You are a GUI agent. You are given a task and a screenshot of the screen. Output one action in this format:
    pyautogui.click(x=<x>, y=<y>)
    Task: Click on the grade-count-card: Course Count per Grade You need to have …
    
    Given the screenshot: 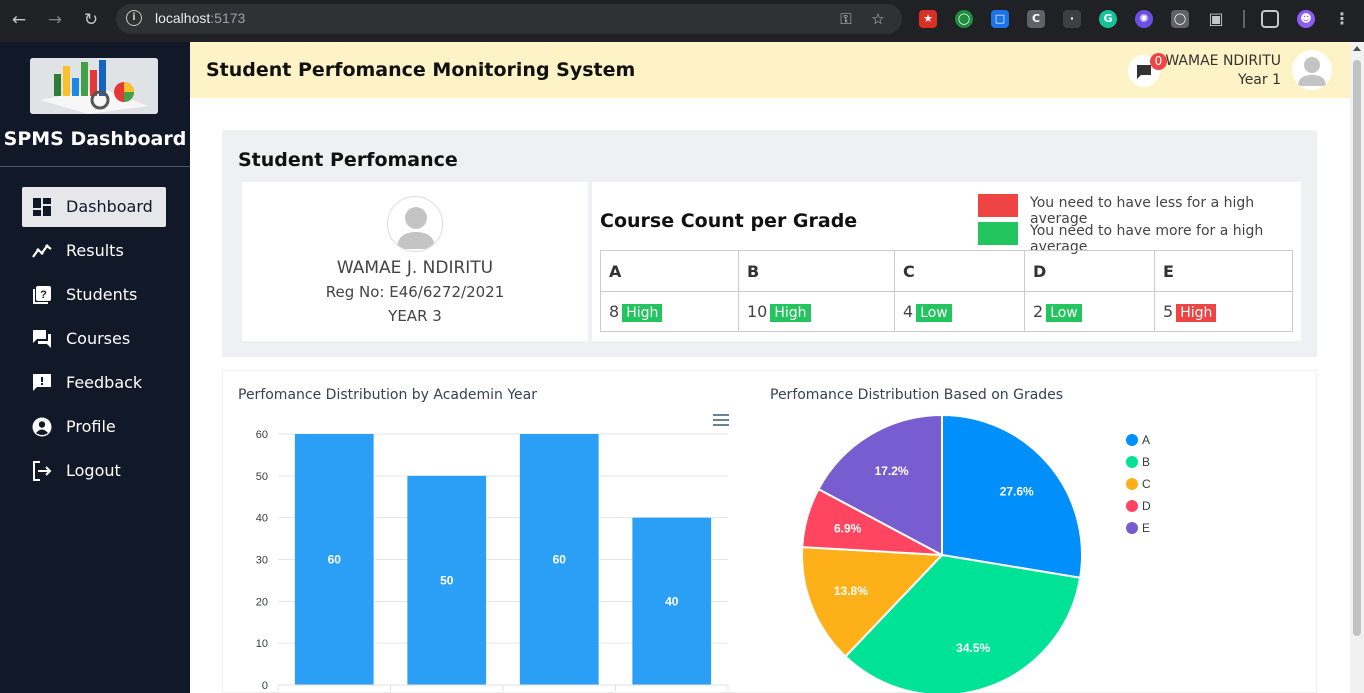 What is the action you would take?
    pyautogui.click(x=946, y=261)
    